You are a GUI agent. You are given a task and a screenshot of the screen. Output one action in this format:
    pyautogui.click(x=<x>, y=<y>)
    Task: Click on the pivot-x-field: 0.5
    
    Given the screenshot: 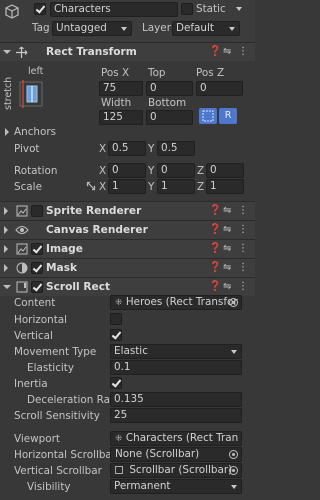 What is the action you would take?
    pyautogui.click(x=127, y=148)
    